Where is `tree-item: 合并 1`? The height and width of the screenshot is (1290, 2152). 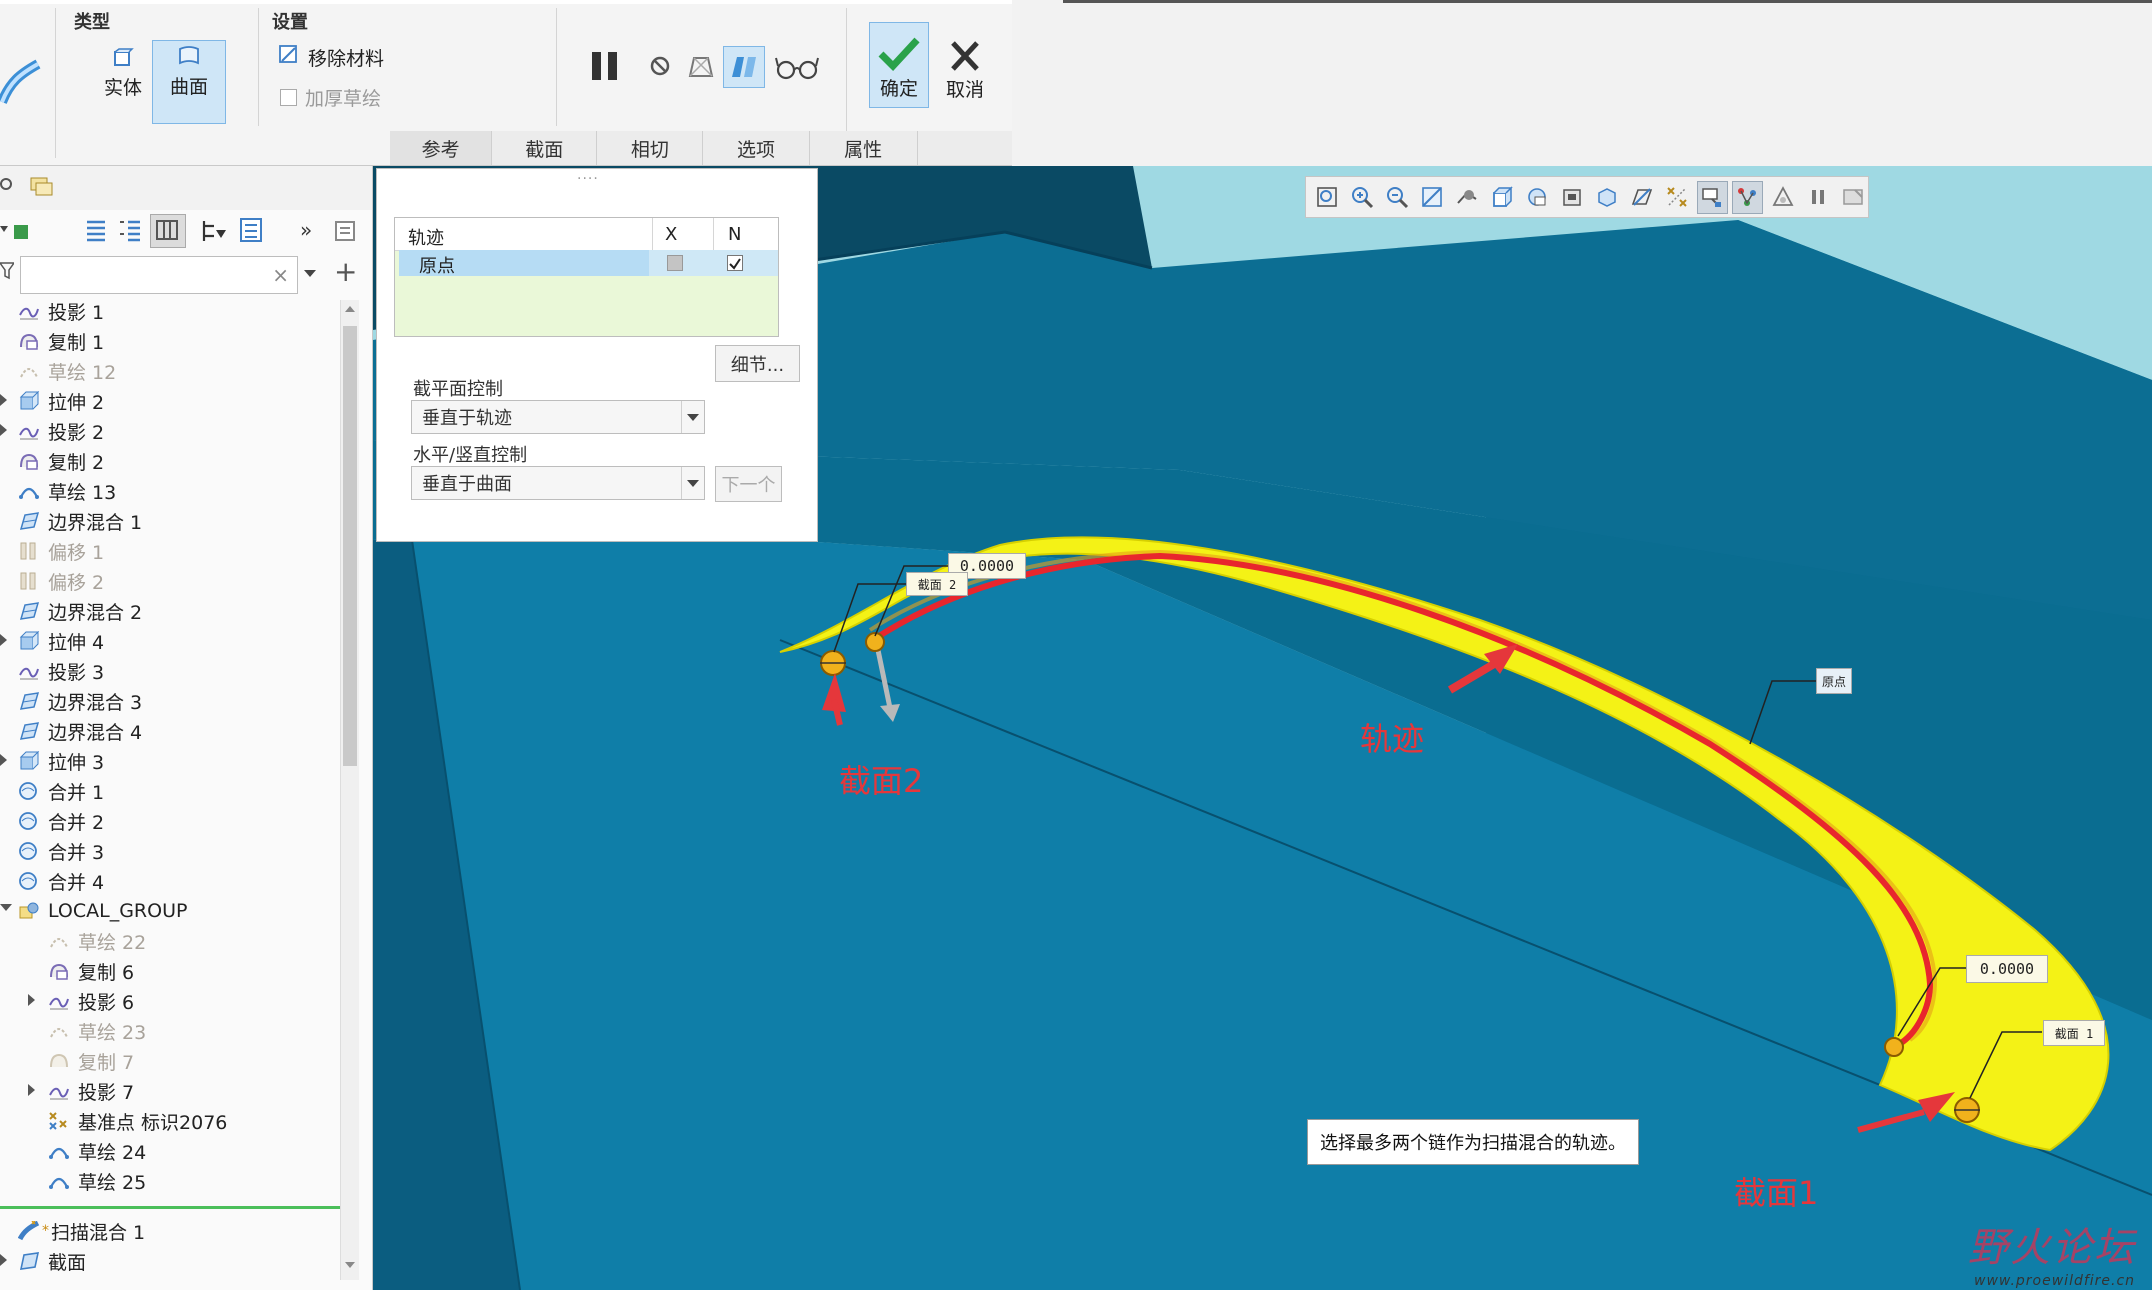 tree-item: 合并 1 is located at coordinates (61, 791).